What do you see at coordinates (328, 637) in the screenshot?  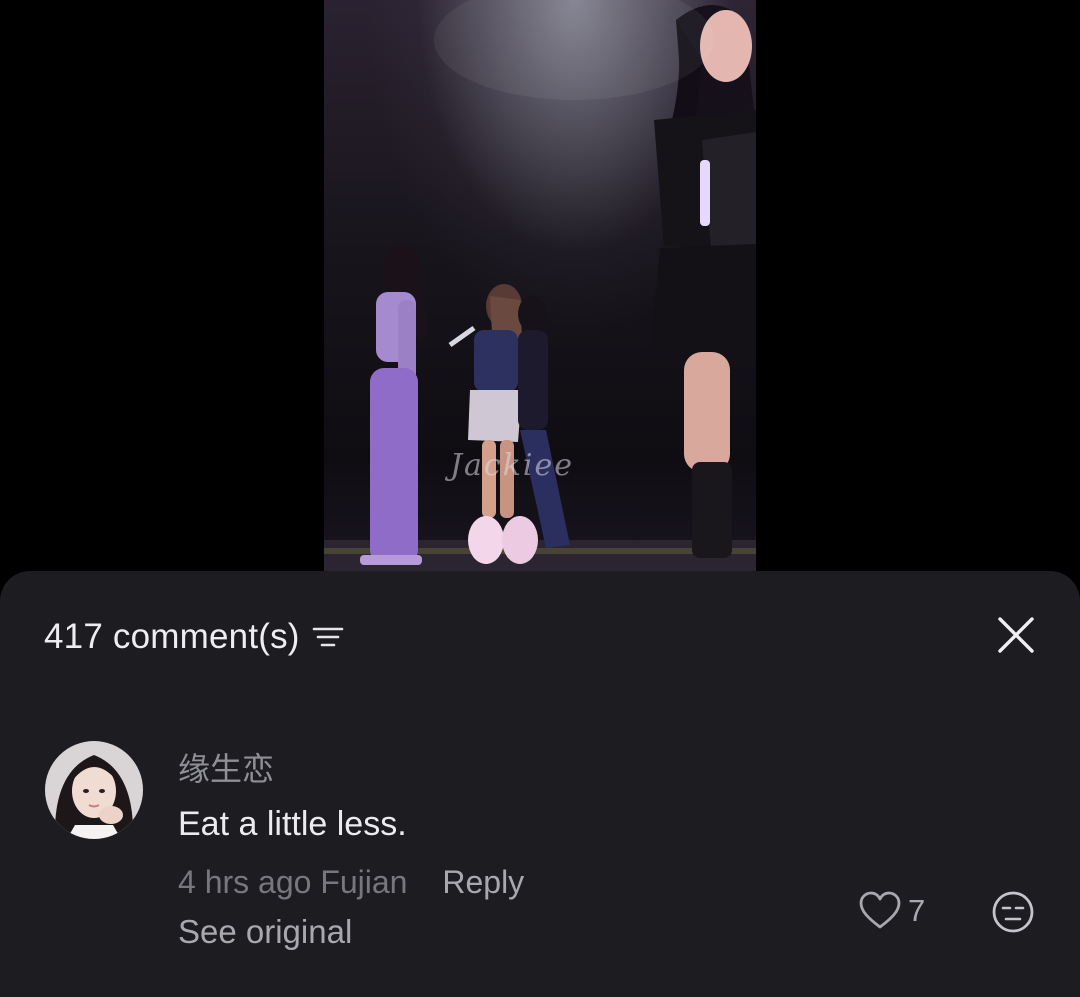 I see `filter-lines-icon` at bounding box center [328, 637].